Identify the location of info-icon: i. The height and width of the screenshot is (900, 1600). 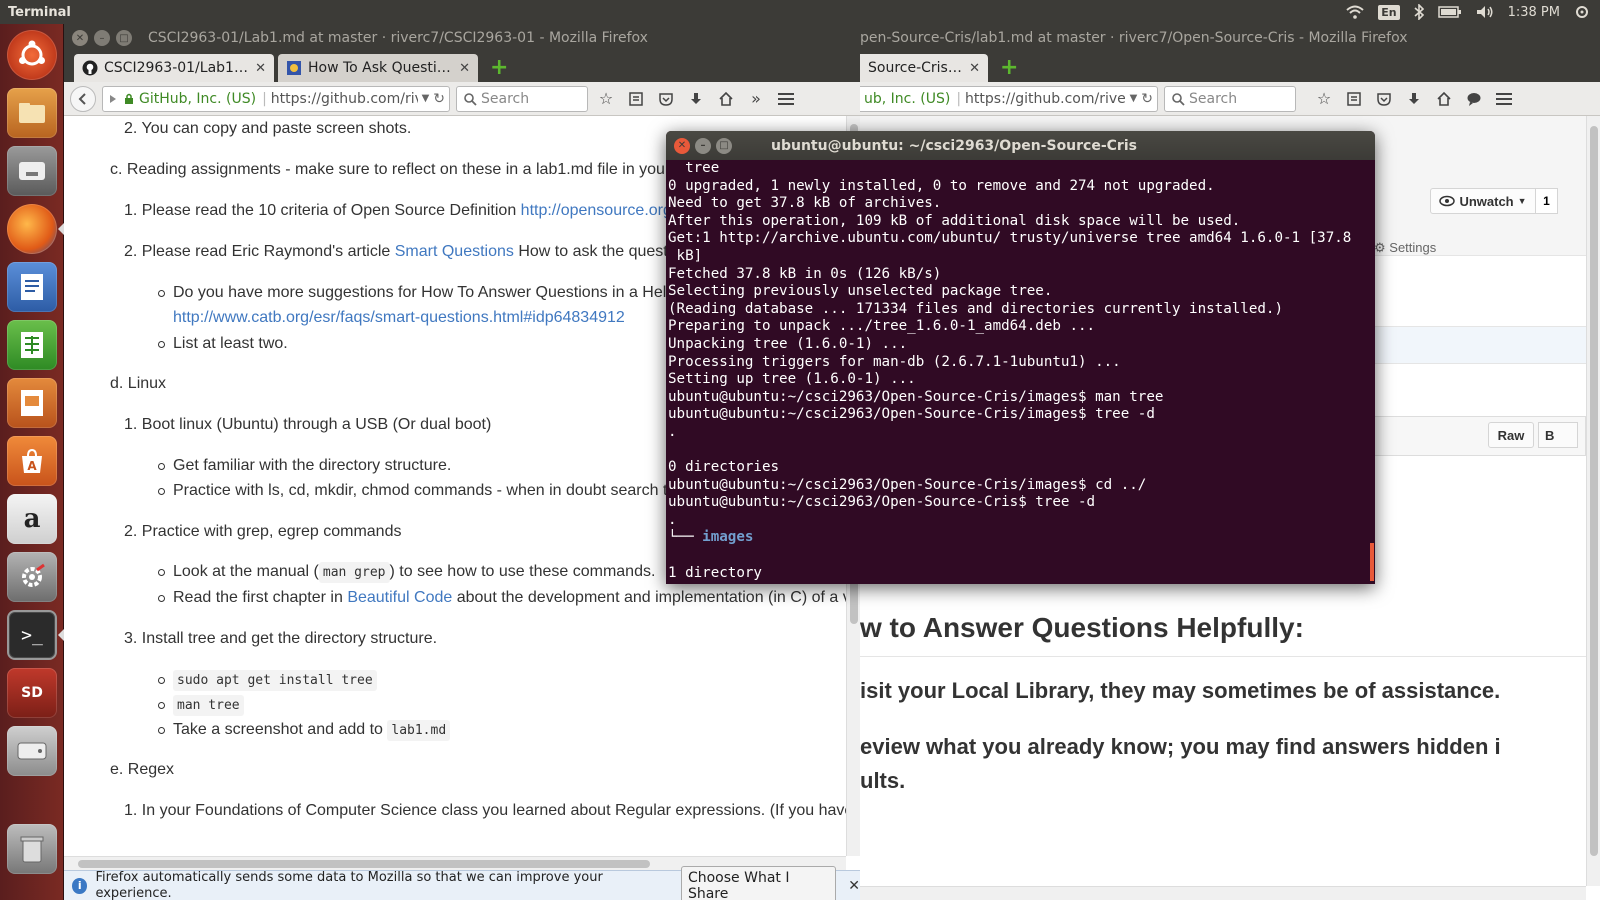
(80, 885).